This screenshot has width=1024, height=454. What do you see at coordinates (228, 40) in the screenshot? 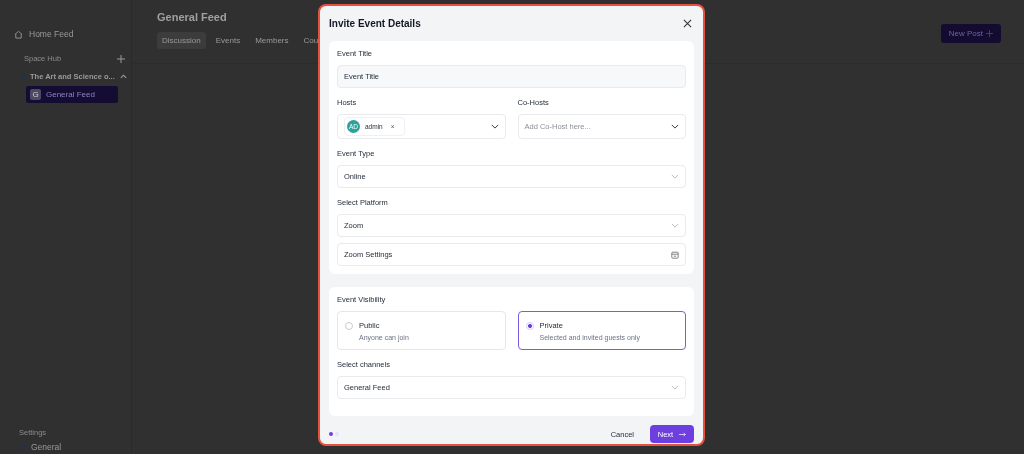
I see `tab: Events` at bounding box center [228, 40].